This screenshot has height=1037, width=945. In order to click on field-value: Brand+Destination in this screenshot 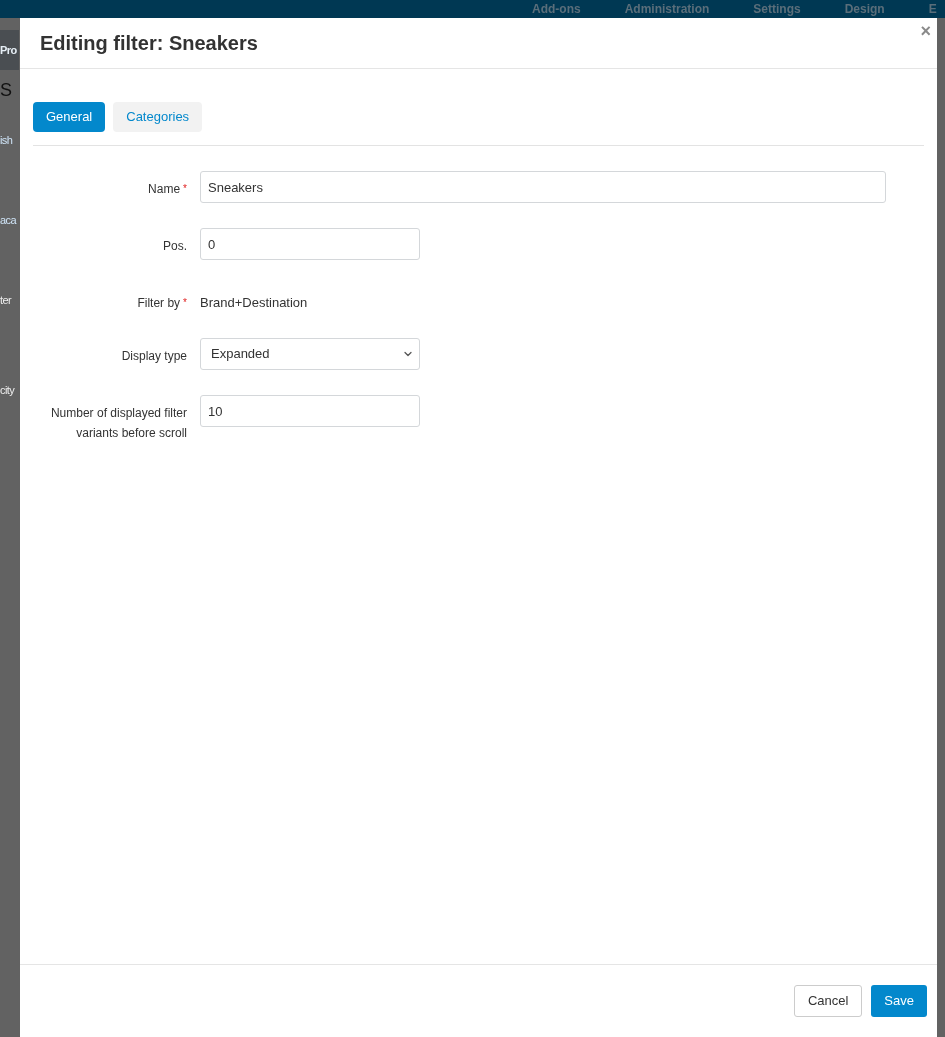, I will do `click(254, 303)`.